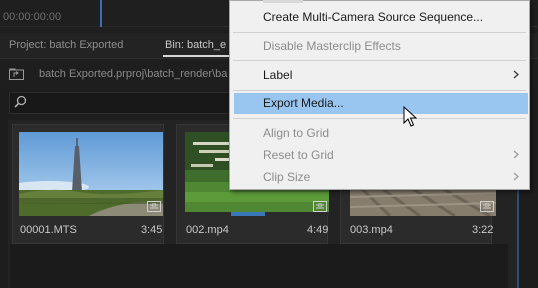  What do you see at coordinates (101, 13) in the screenshot?
I see `playhead-marker` at bounding box center [101, 13].